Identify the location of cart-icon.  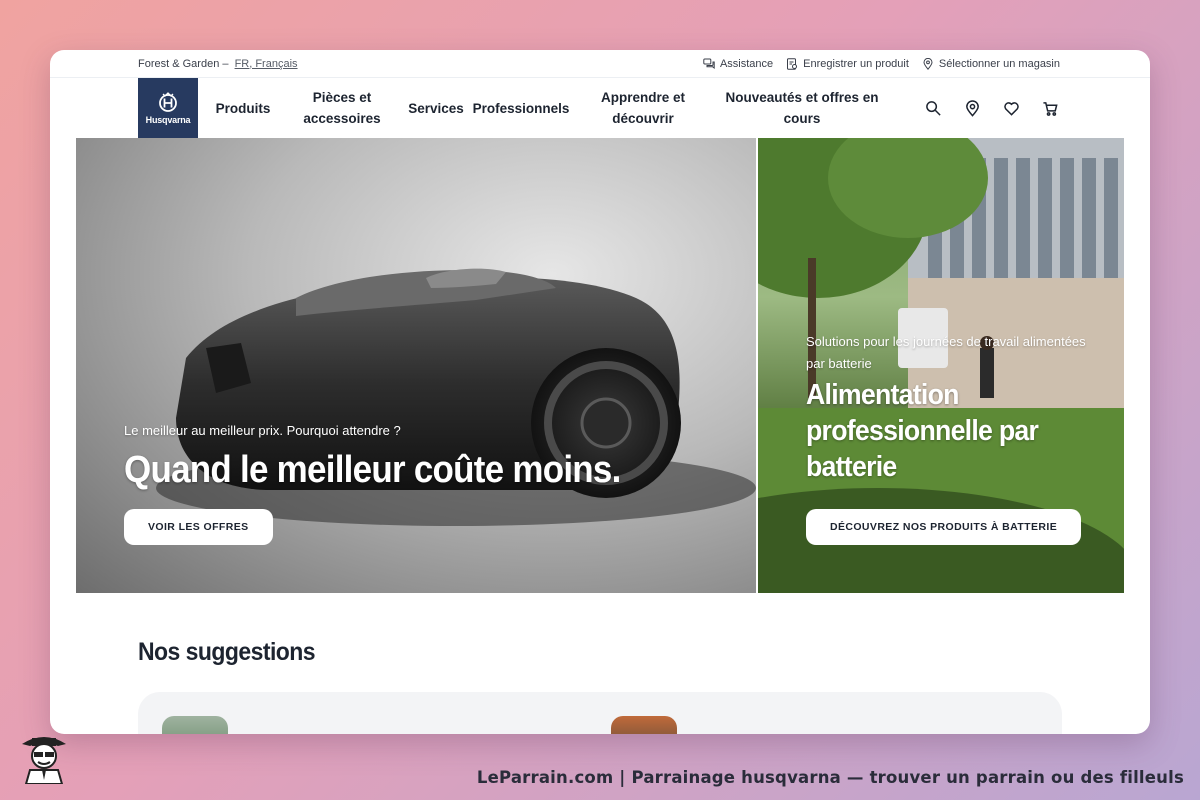
(1050, 108).